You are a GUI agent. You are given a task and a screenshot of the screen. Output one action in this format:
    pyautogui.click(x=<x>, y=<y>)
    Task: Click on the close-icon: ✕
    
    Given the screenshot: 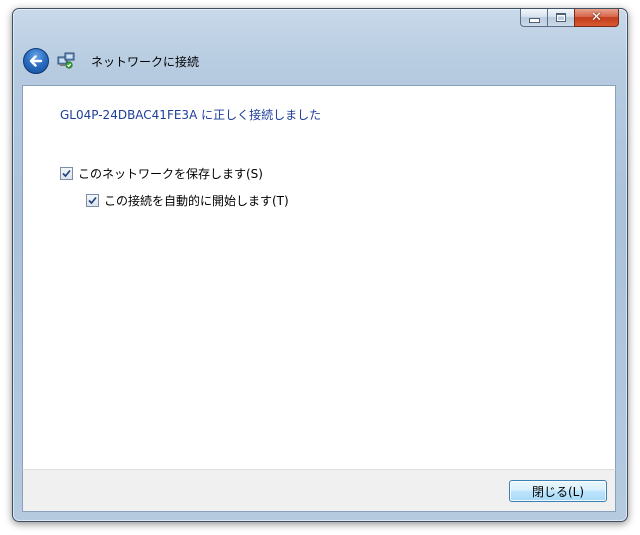 What is the action you would take?
    pyautogui.click(x=596, y=17)
    